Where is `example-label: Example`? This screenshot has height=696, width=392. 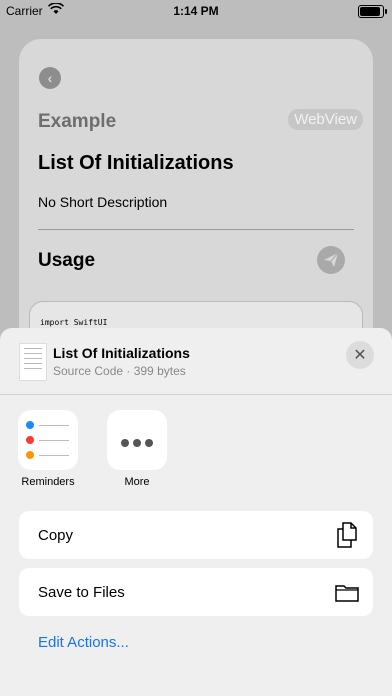 example-label: Example is located at coordinates (77, 121).